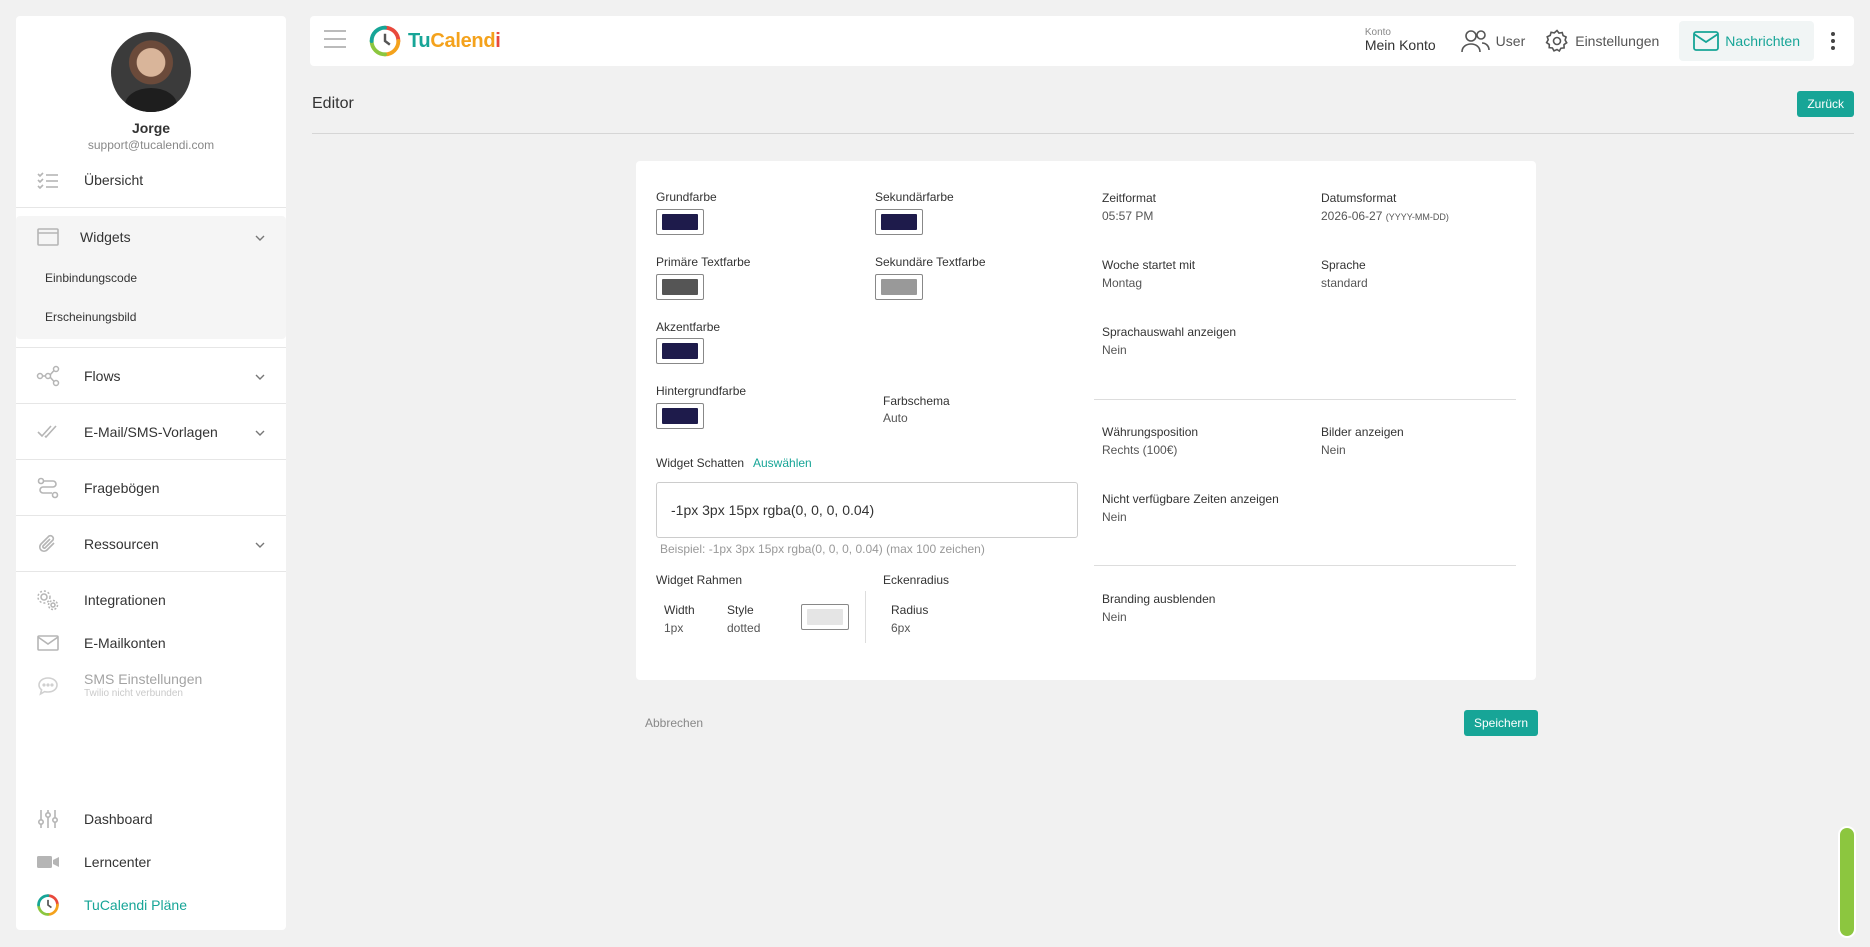  I want to click on date-format-value: 2026-06-27 (YYYY-MM-DD), so click(1385, 216).